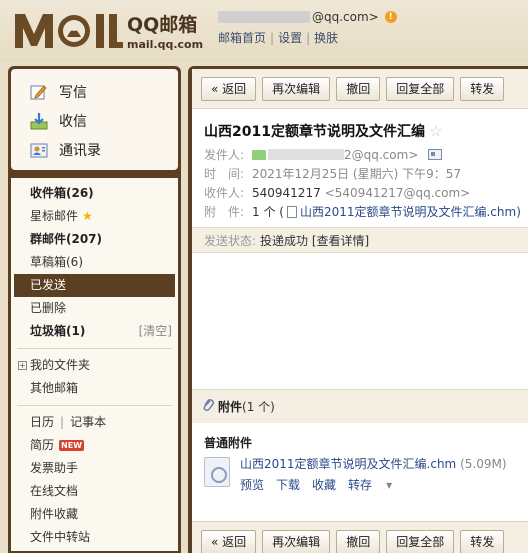 Image resolution: width=528 pixels, height=553 pixels. What do you see at coordinates (66, 239) in the screenshot?
I see `folder-group-label: 群邮件(207)` at bounding box center [66, 239].